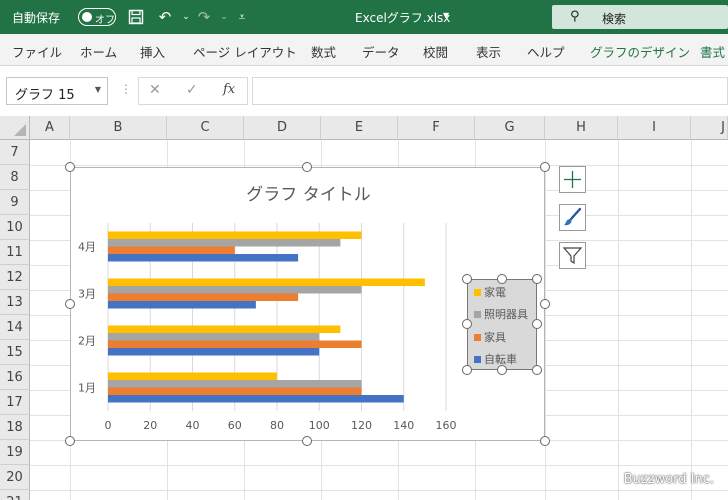 The height and width of the screenshot is (500, 728). I want to click on row-header-15: 15, so click(15, 352).